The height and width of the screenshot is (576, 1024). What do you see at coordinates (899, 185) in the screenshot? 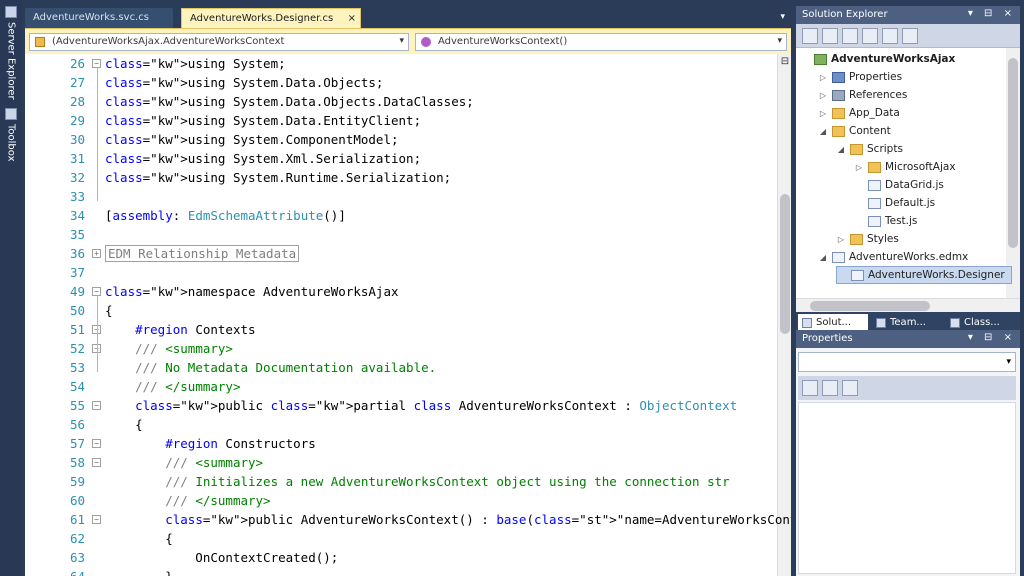
I see `tree-item: DataGrid.js` at bounding box center [899, 185].